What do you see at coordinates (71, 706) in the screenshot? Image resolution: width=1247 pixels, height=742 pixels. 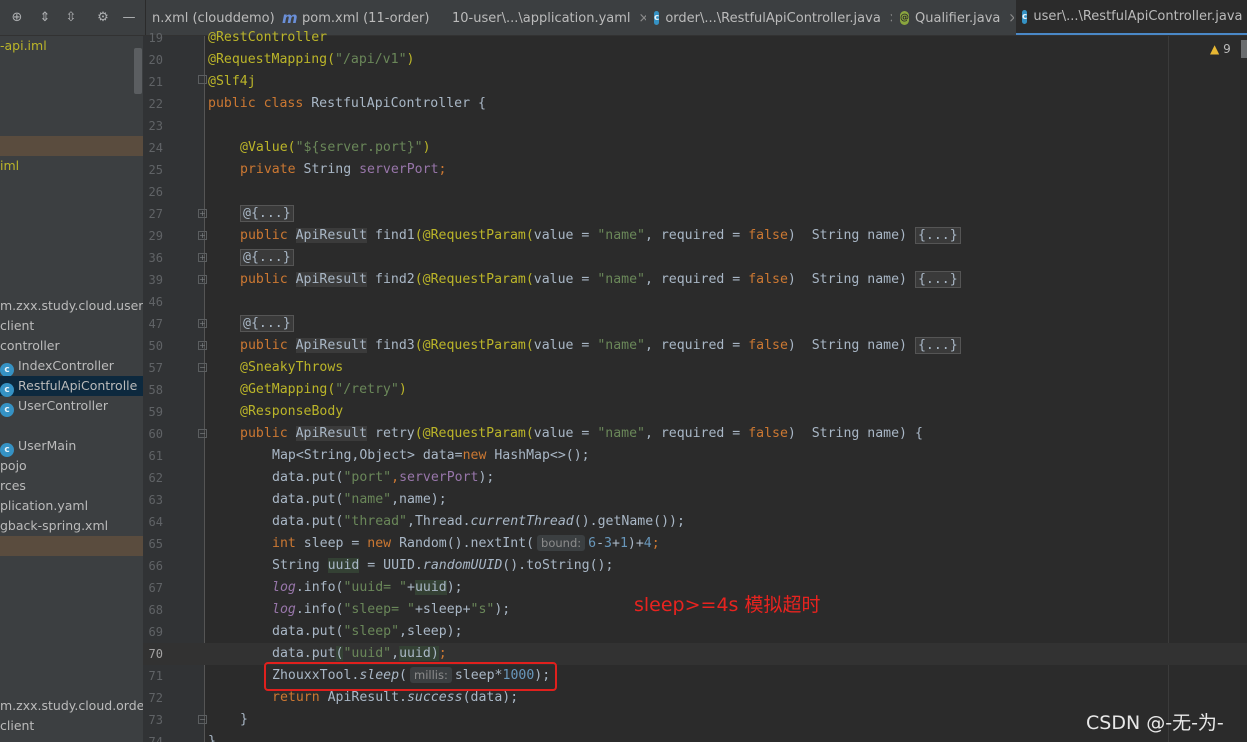 I see `tree-item: m.zxx.study.cloud.orde` at bounding box center [71, 706].